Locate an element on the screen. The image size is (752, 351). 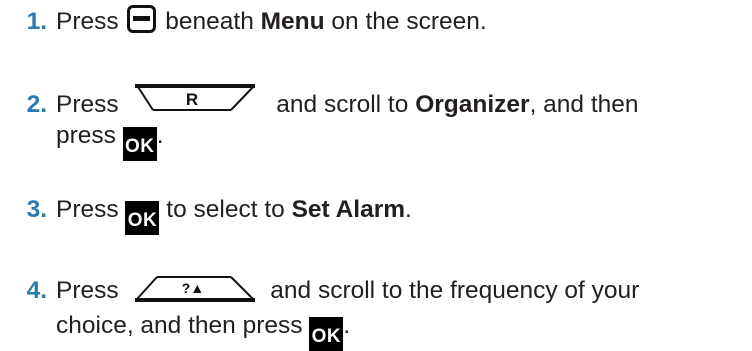
softkey-label: R is located at coordinates (192, 99).